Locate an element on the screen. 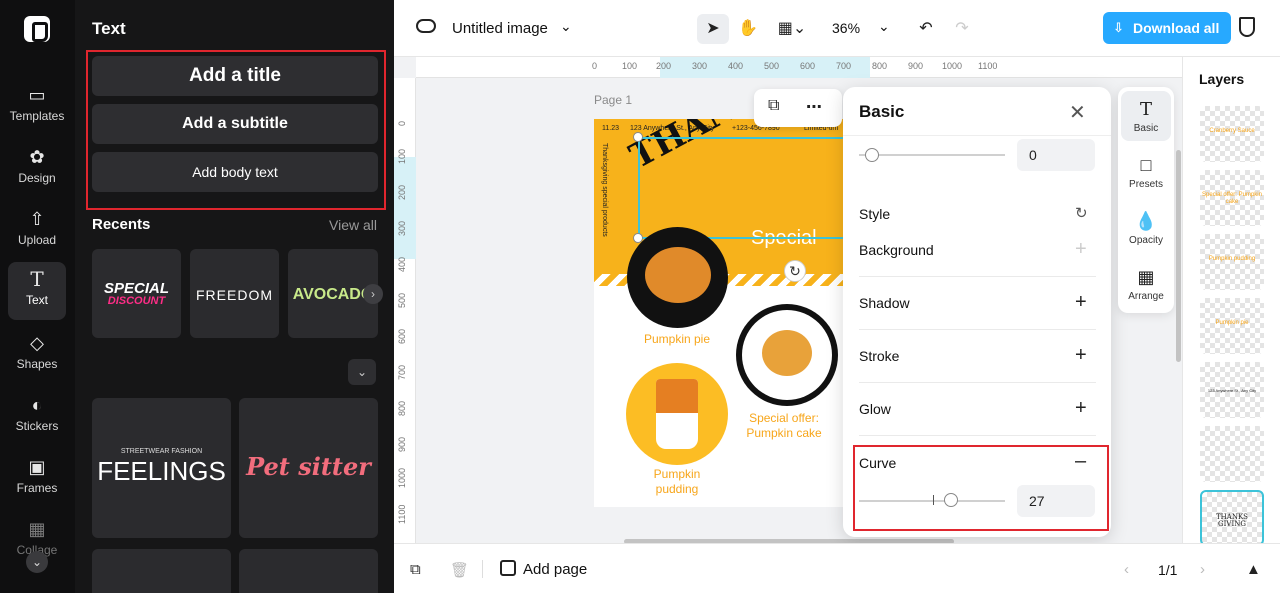 The height and width of the screenshot is (593, 1280). vertical-caption: Thanksgiving special products is located at coordinates (604, 190).